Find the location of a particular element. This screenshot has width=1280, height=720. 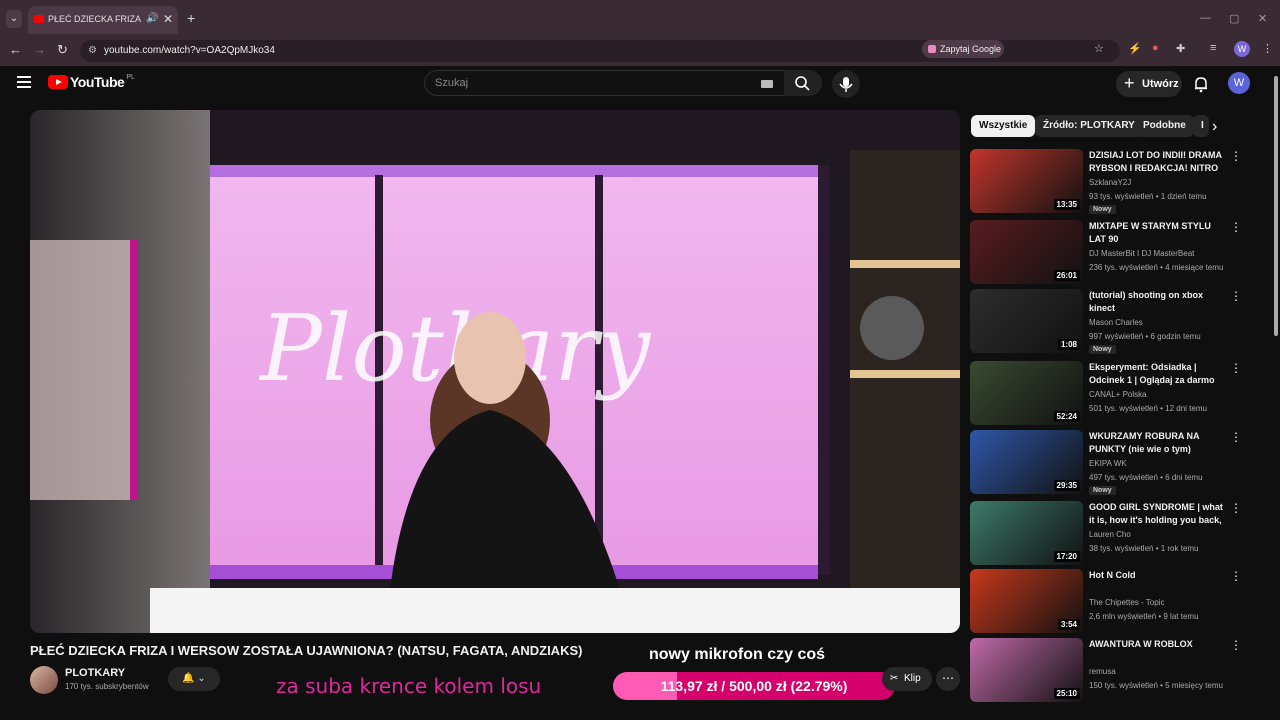

extension-badge-icon: ● is located at coordinates (1155, 48).